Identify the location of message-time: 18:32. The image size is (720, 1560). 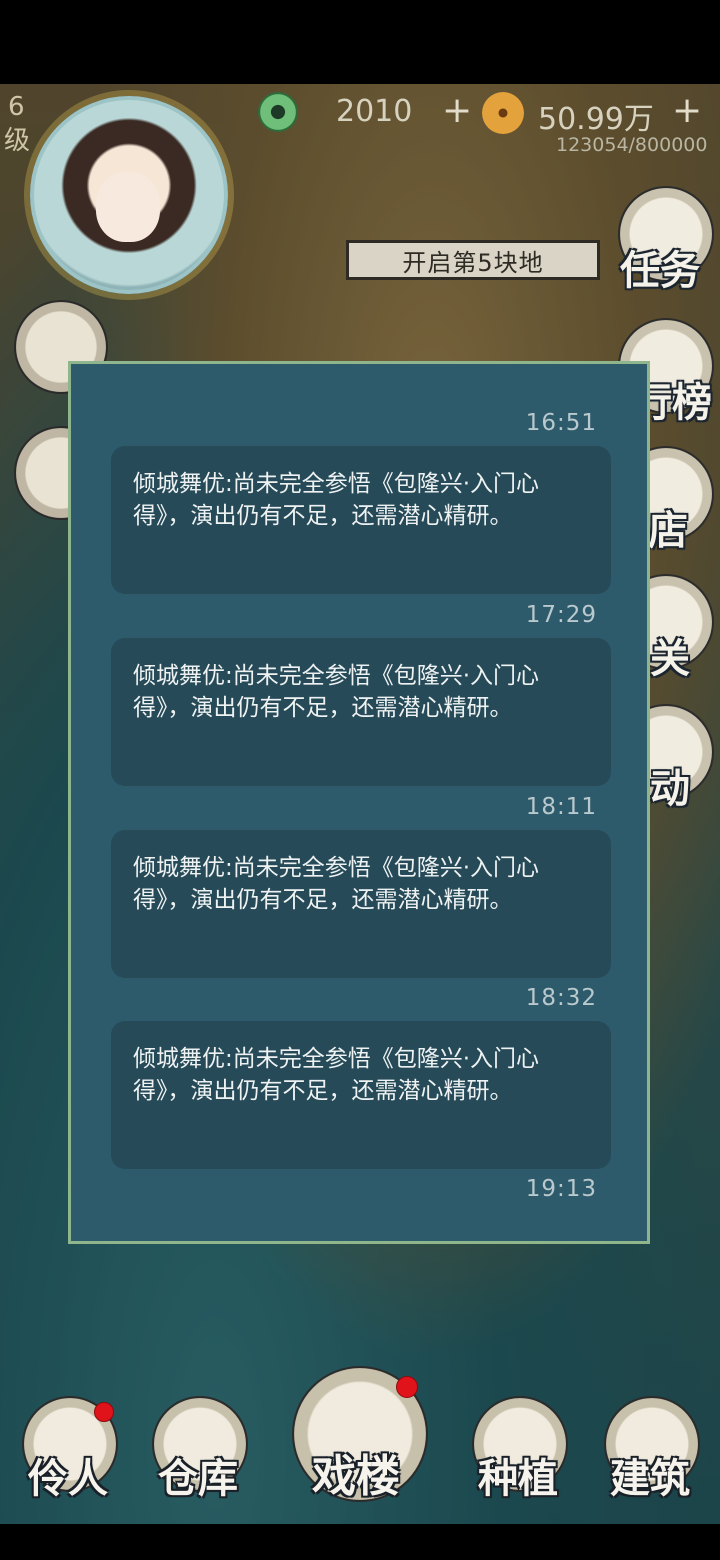
(561, 998).